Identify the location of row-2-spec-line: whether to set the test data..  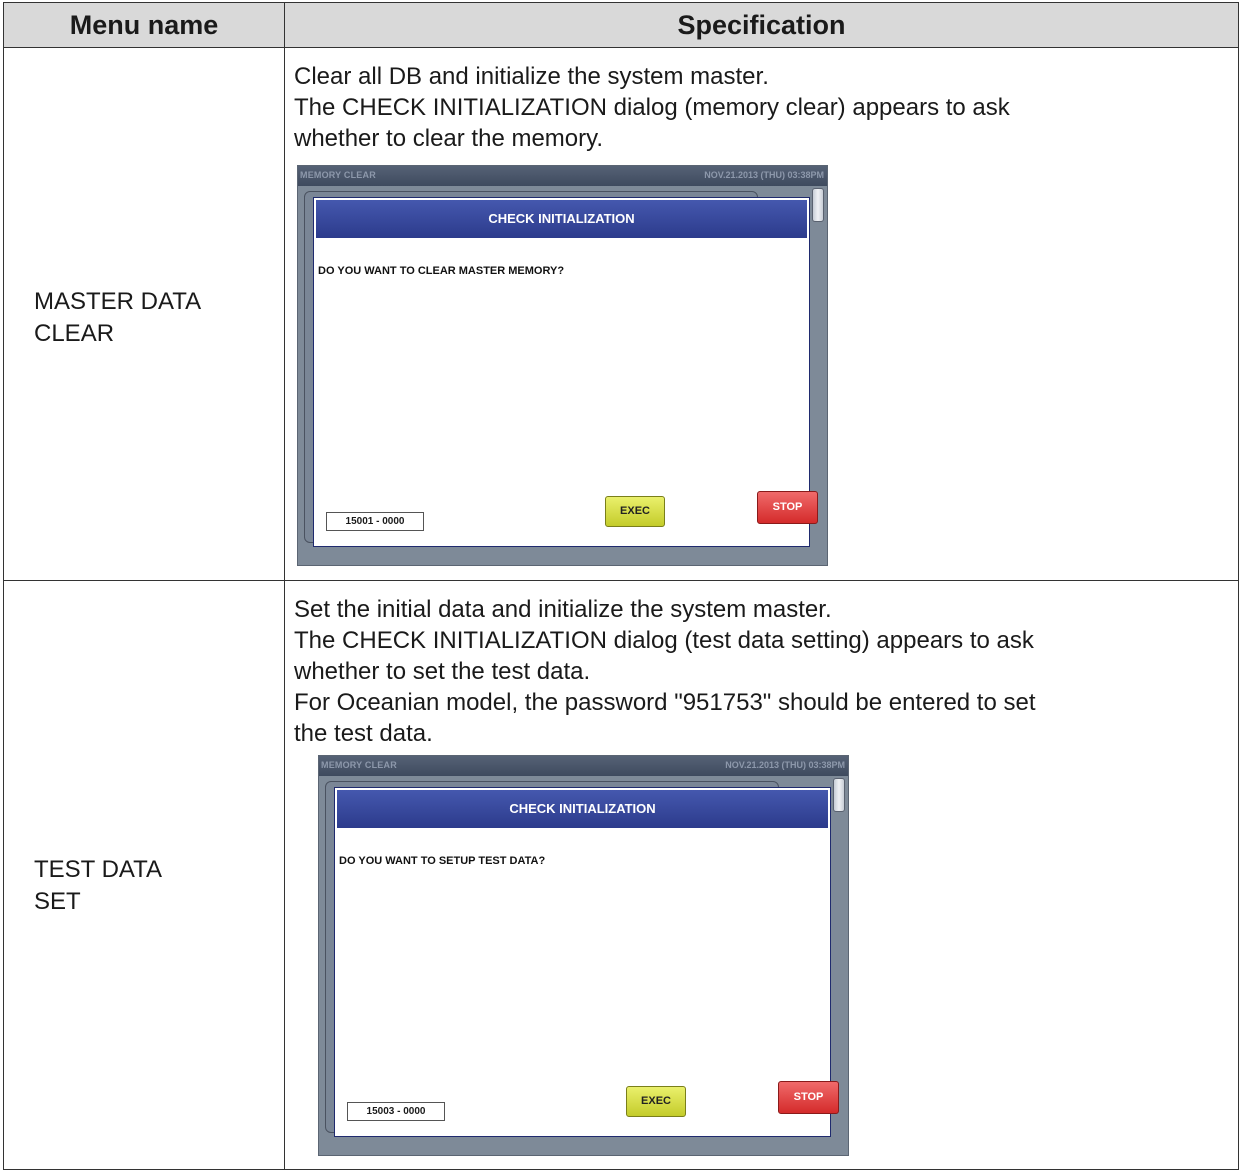
(442, 671).